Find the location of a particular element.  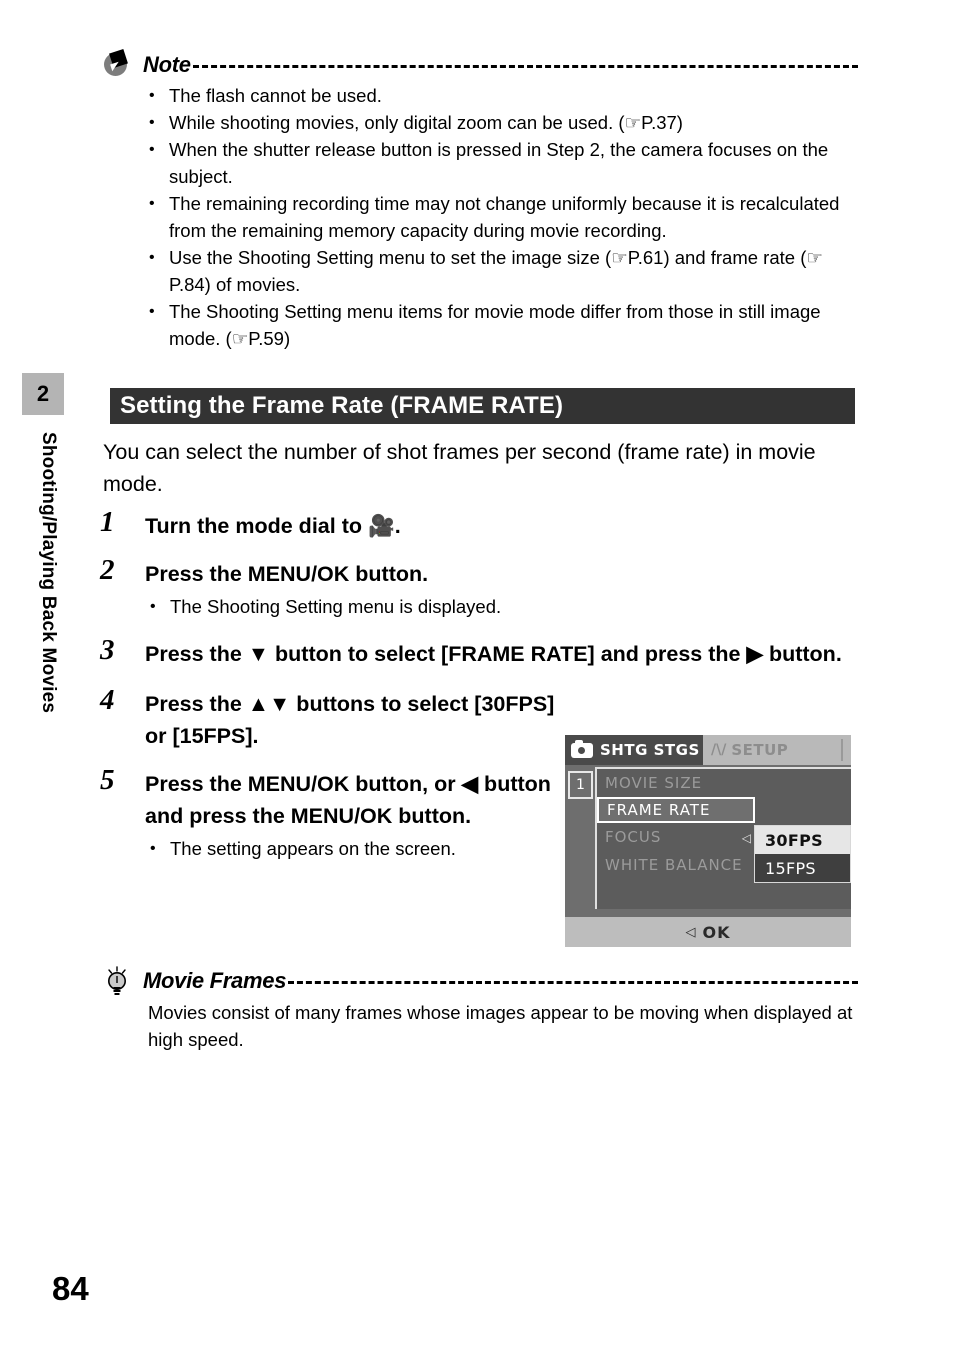

chevron-left-icon: ◁ is located at coordinates (746, 838).